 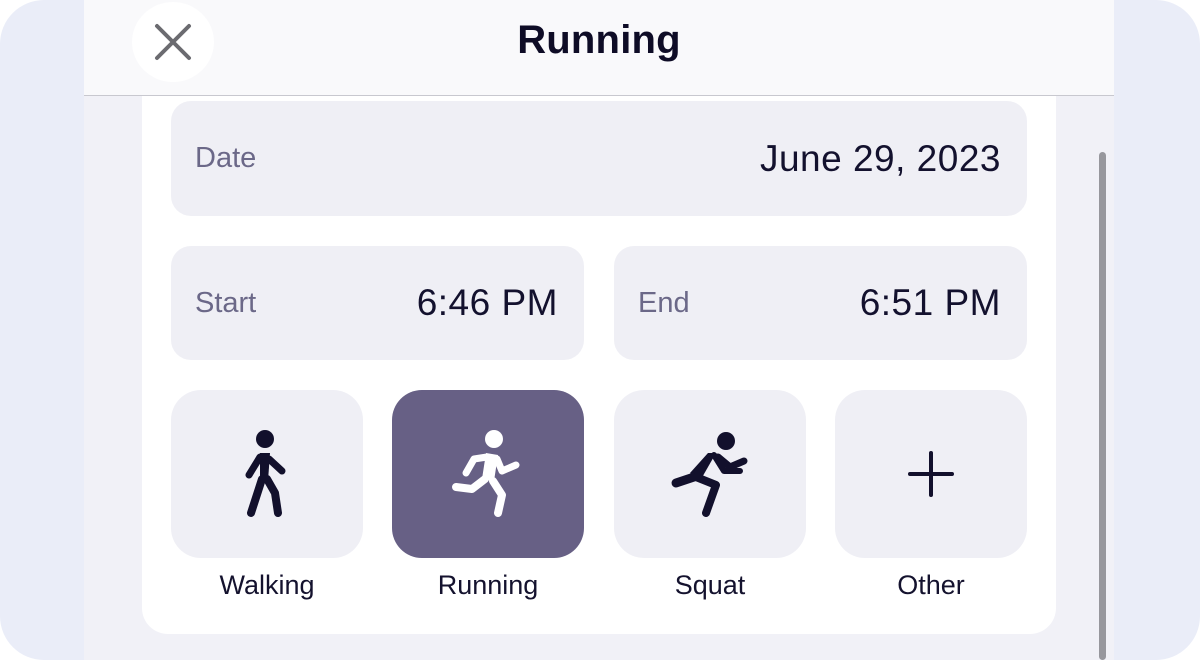 I want to click on close-icon, so click(x=173, y=42).